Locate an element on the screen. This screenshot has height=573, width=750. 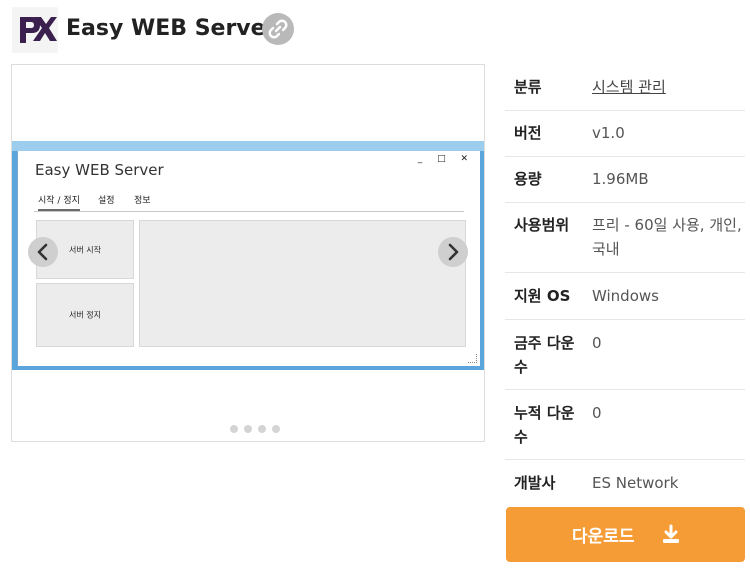
tab-bar: 시작 / 정지 설정 정보 is located at coordinates (249, 203).